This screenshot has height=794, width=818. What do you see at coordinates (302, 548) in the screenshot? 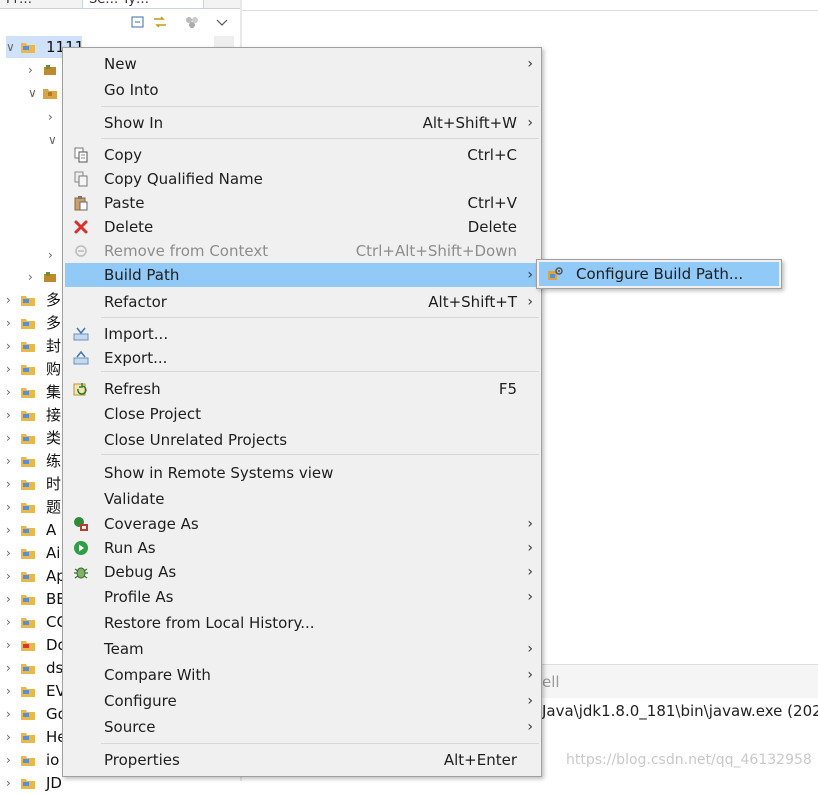
I see `menu-item-run-as: Run As ›` at bounding box center [302, 548].